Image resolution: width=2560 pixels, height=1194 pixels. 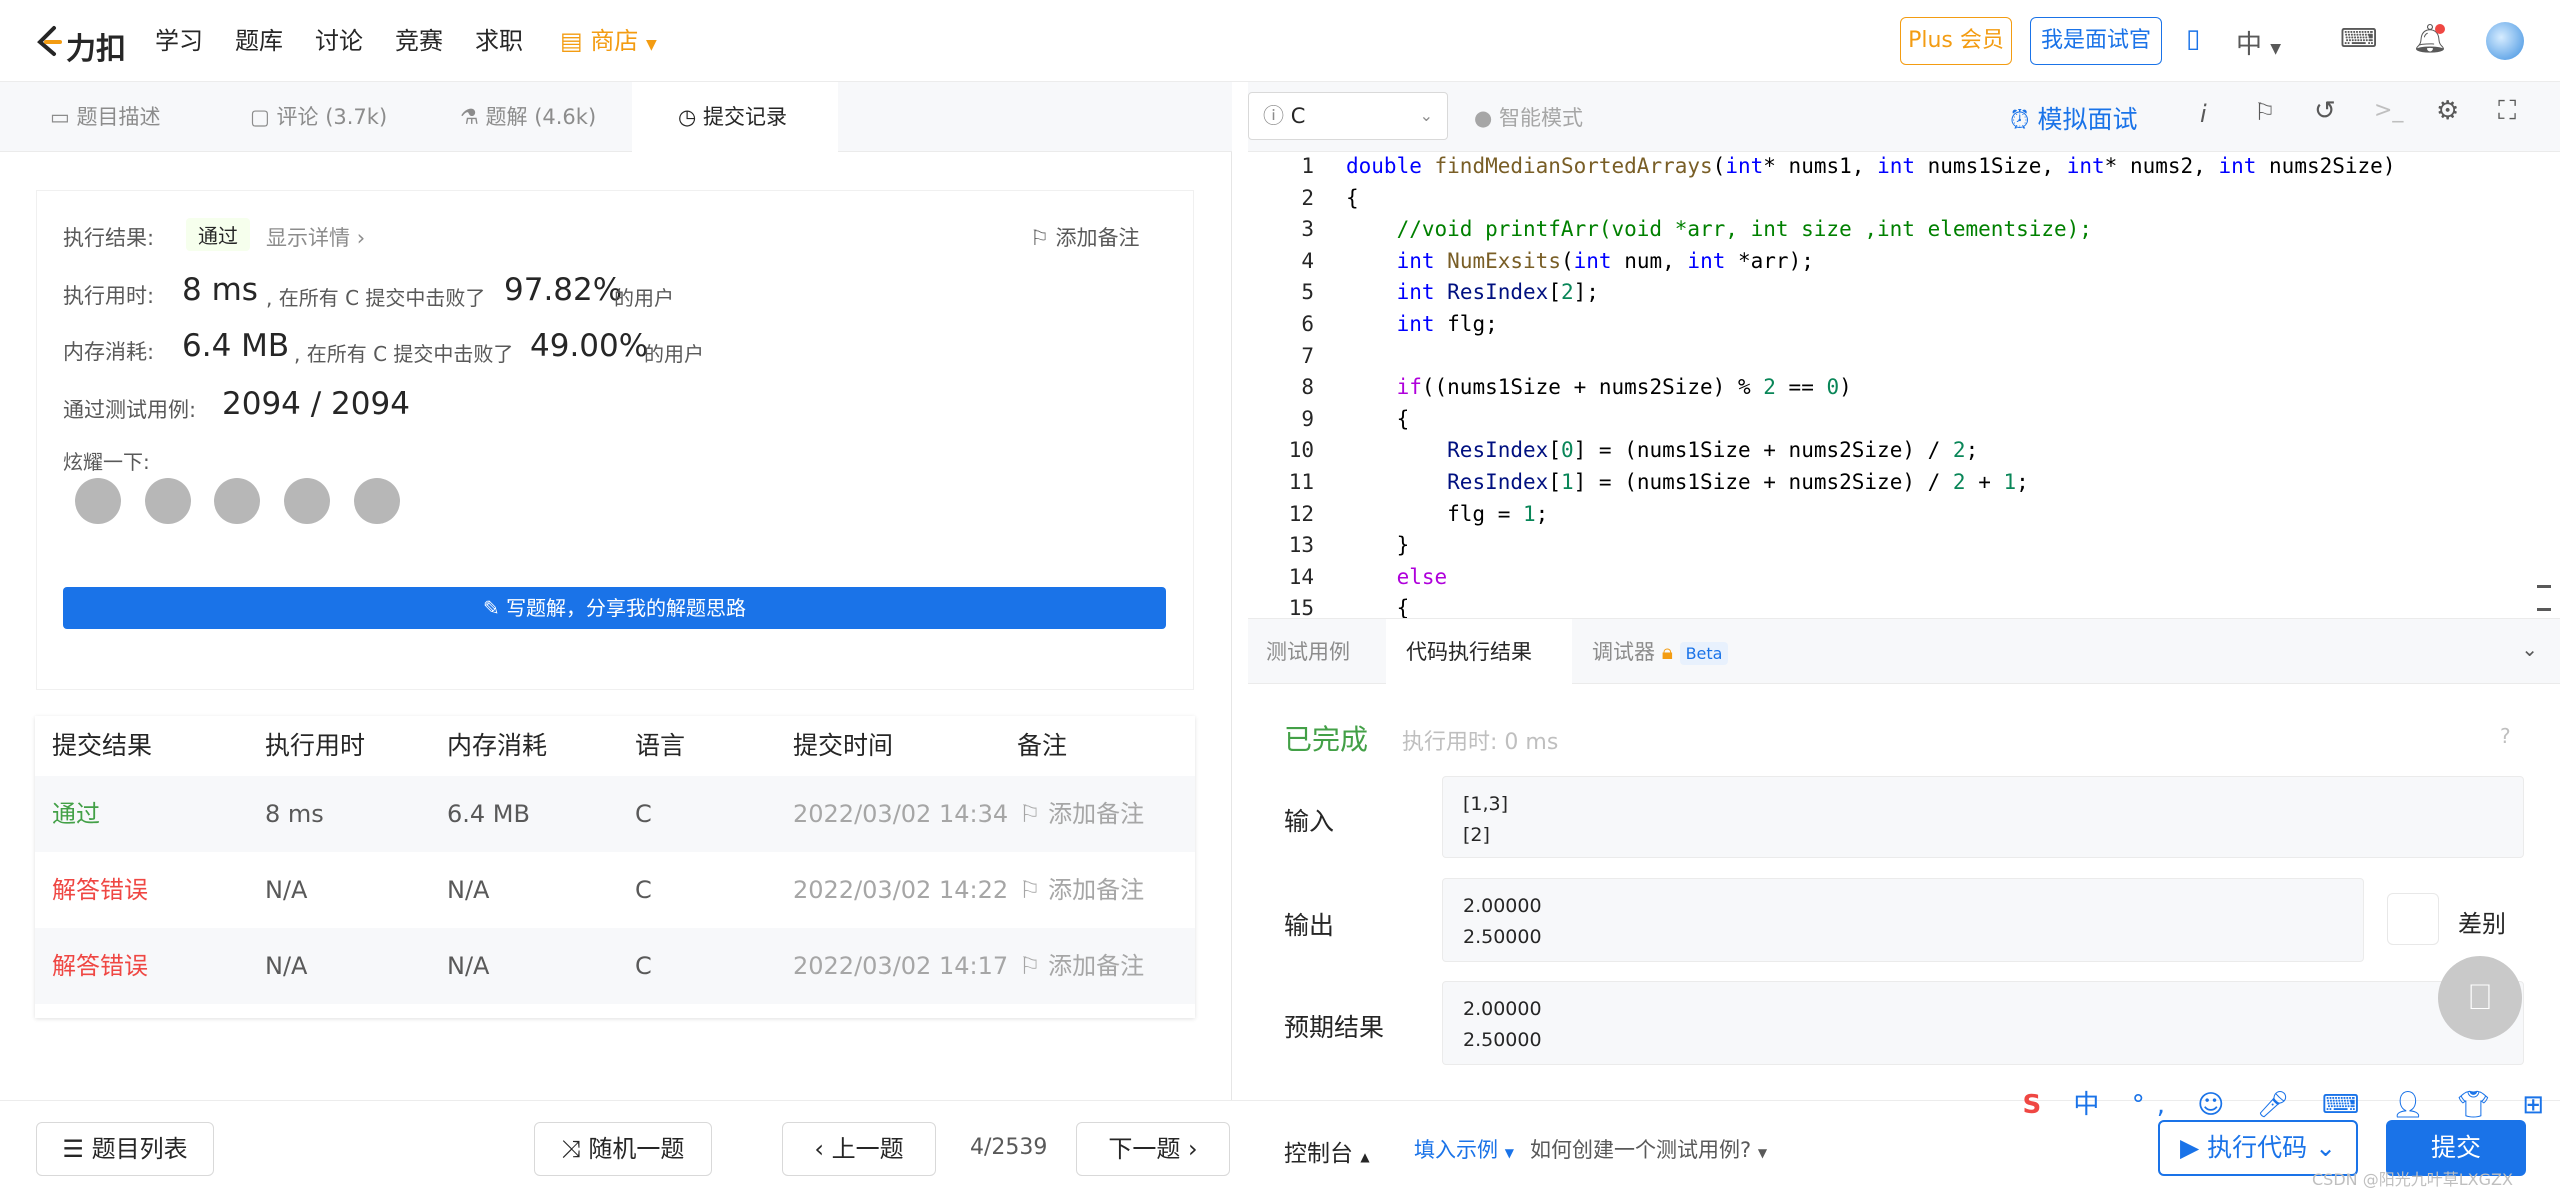 I want to click on terminal-prompt-icon: >_, so click(x=2388, y=110).